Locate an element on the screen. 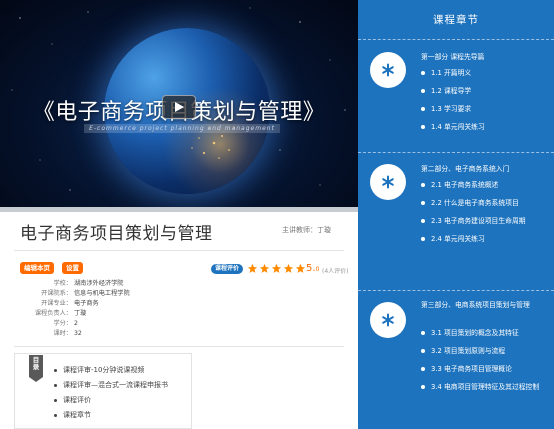 The image size is (554, 429). rating-stars is located at coordinates (276, 269).